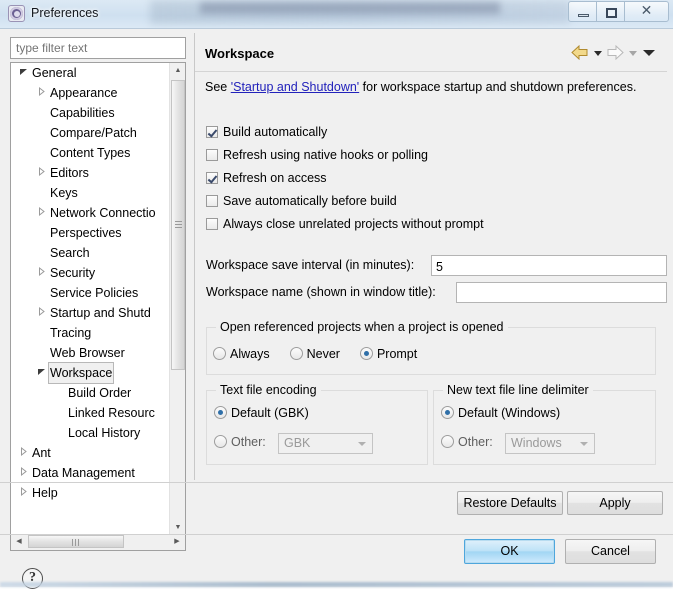 The width and height of the screenshot is (673, 589). What do you see at coordinates (648, 53) in the screenshot?
I see `view-menu-icon` at bounding box center [648, 53].